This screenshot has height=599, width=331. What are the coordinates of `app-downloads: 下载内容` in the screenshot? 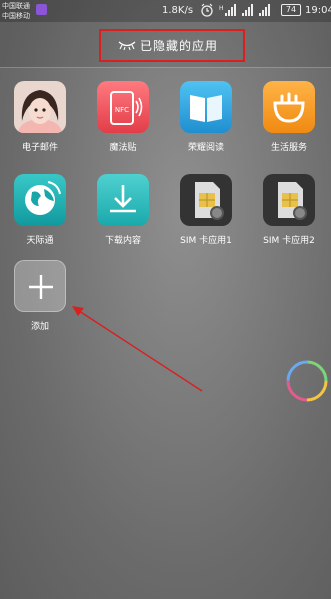 It's located at (123, 216).